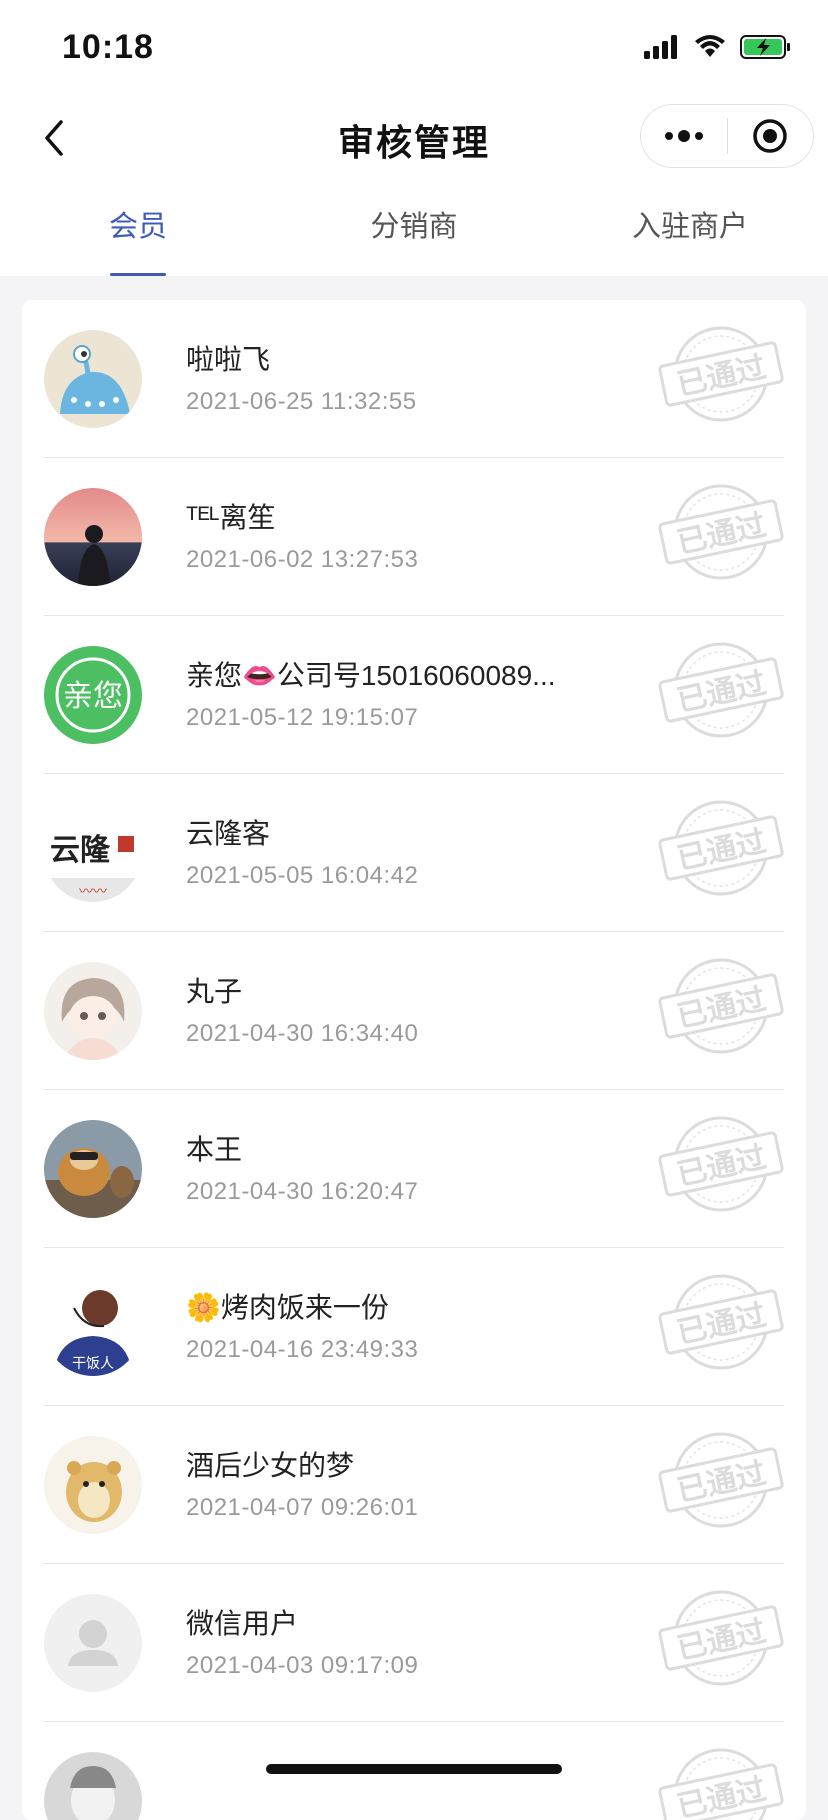 This screenshot has width=828, height=1820. Describe the element at coordinates (93, 379) in the screenshot. I see `blue-monster-avatar` at that location.